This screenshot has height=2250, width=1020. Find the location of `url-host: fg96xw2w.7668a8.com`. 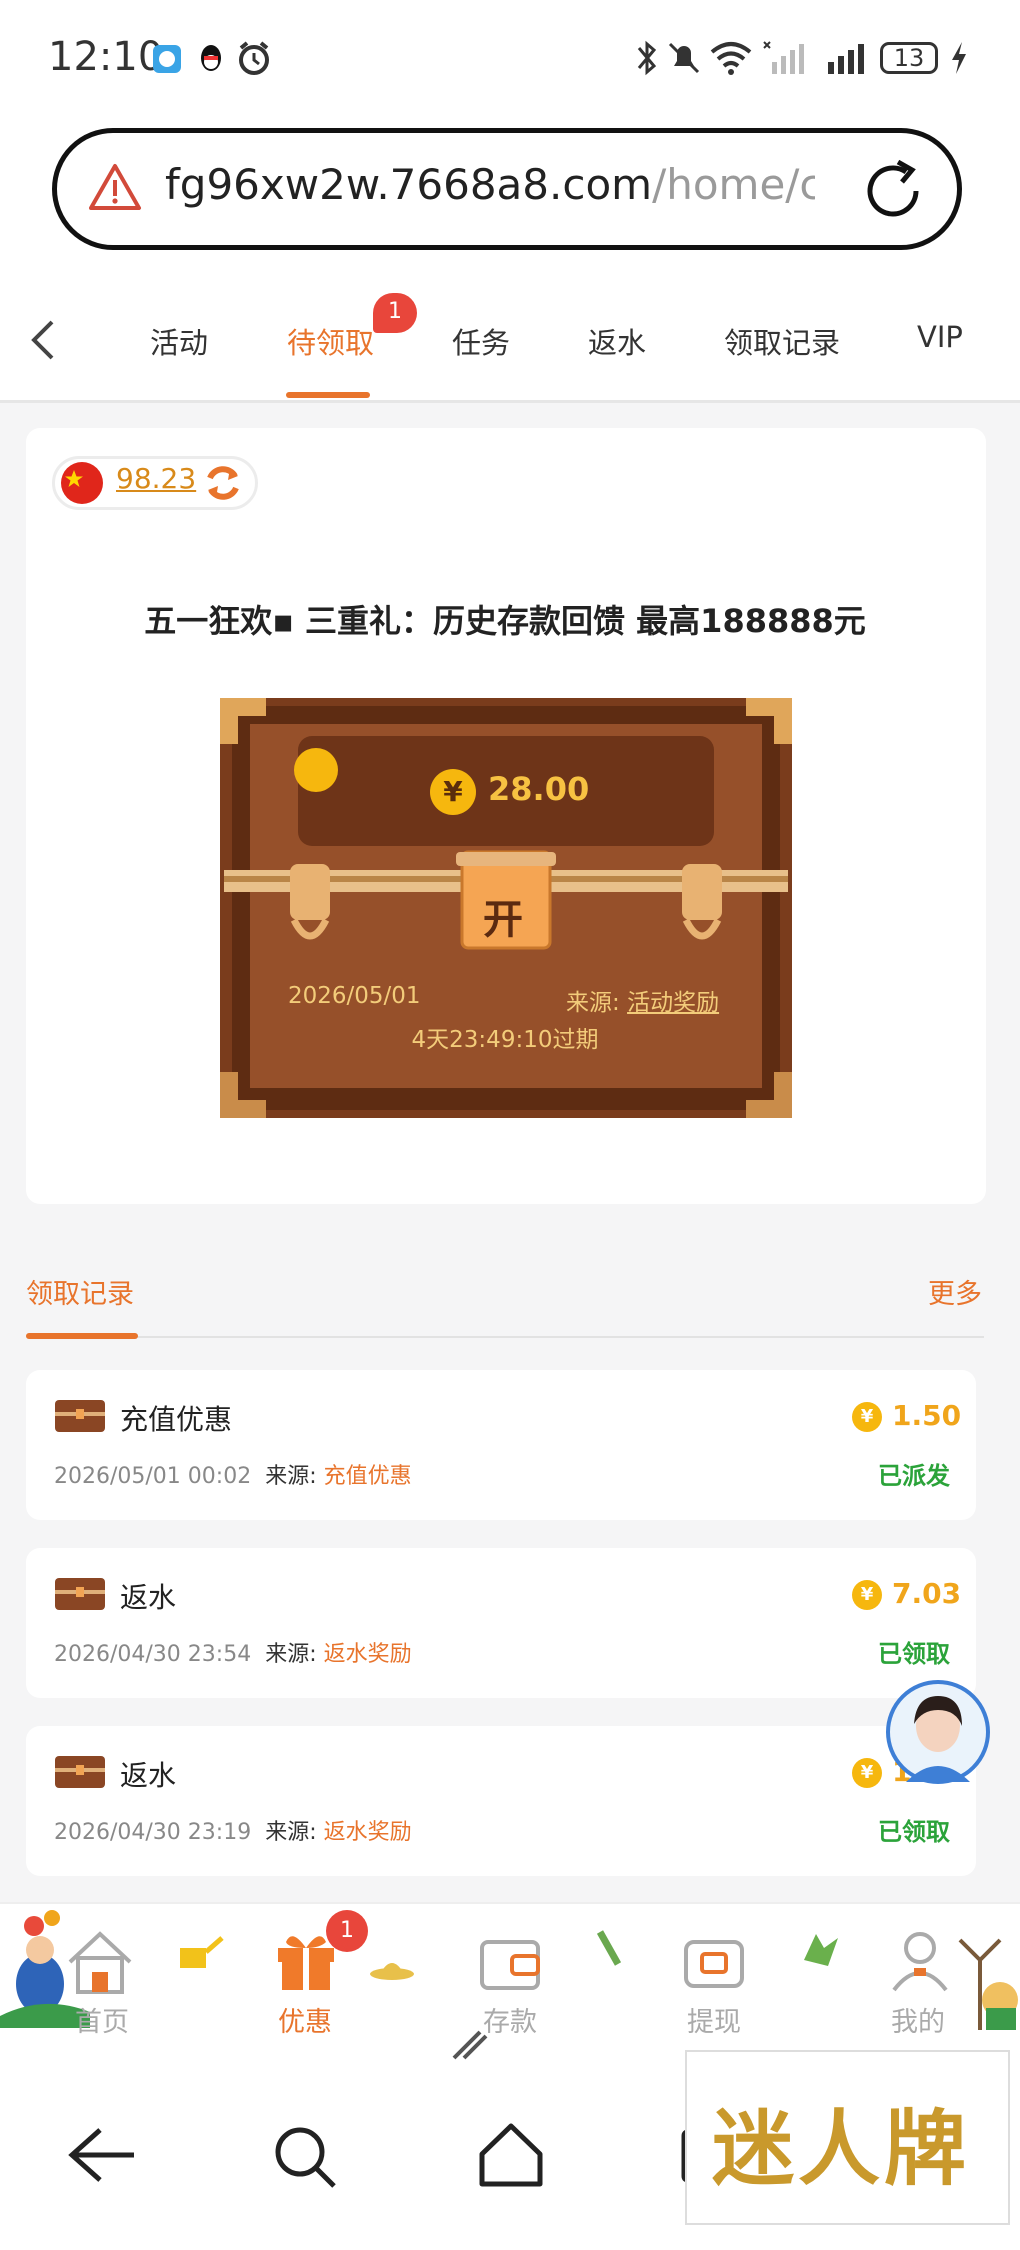

url-host: fg96xw2w.7668a8.com is located at coordinates (409, 184).